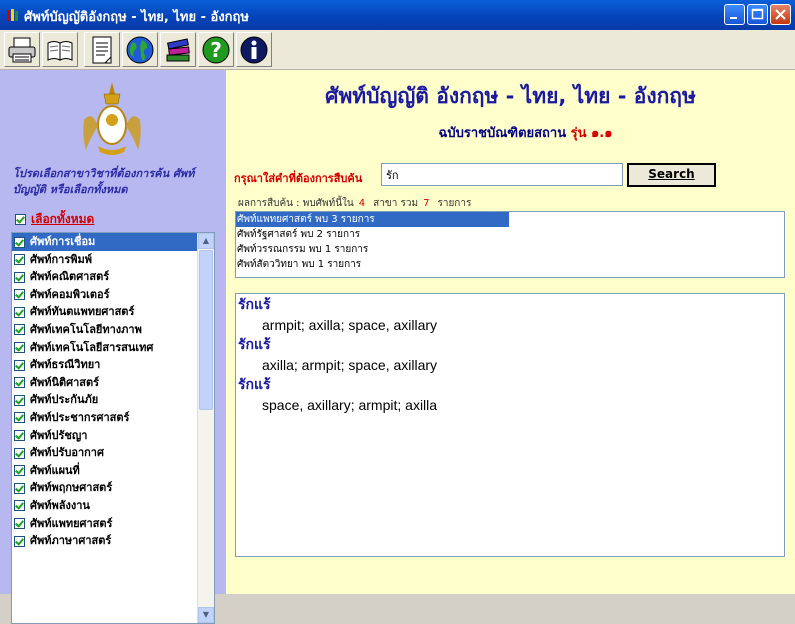 The height and width of the screenshot is (624, 795). Describe the element at coordinates (591, 133) in the screenshot. I see `version-label: รุ่น ๑.๑` at that location.